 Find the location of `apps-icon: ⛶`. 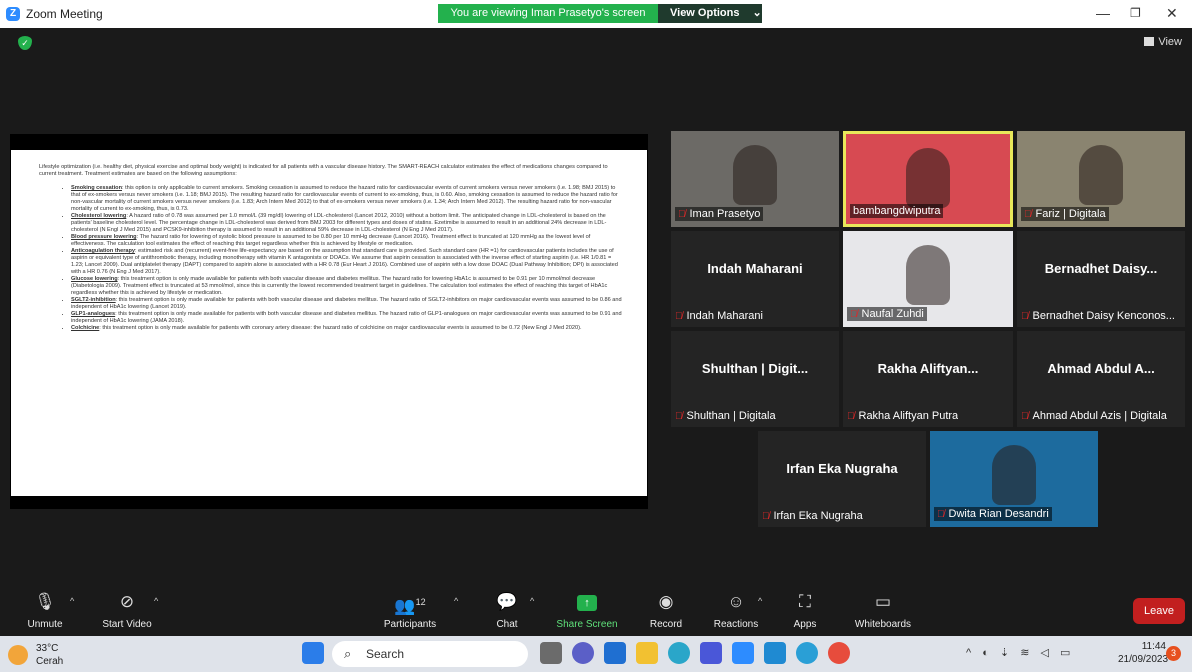

apps-icon: ⛶ is located at coordinates (805, 601).